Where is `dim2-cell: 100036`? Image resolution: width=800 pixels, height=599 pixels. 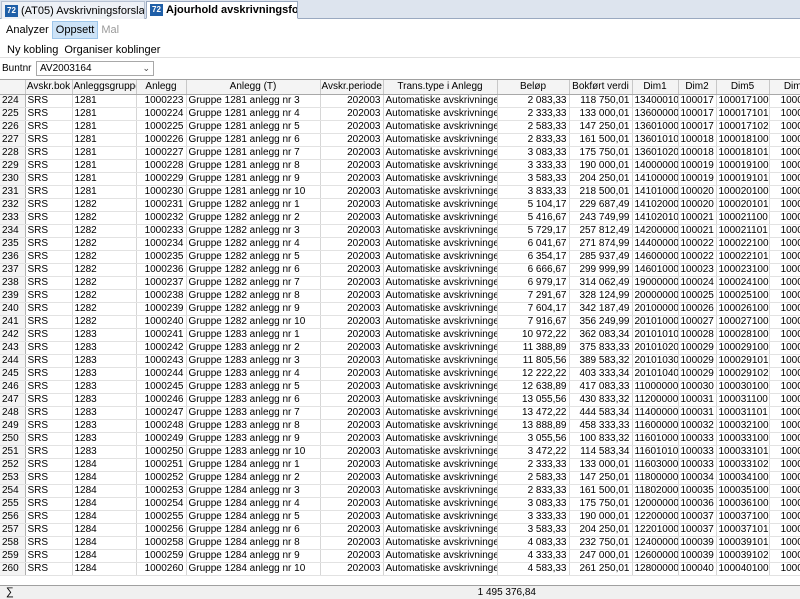
dim2-cell: 100036 is located at coordinates (697, 504).